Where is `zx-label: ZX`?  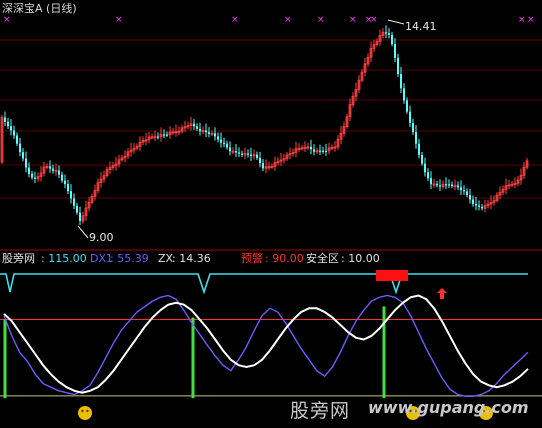
zx-label: ZX is located at coordinates (166, 258).